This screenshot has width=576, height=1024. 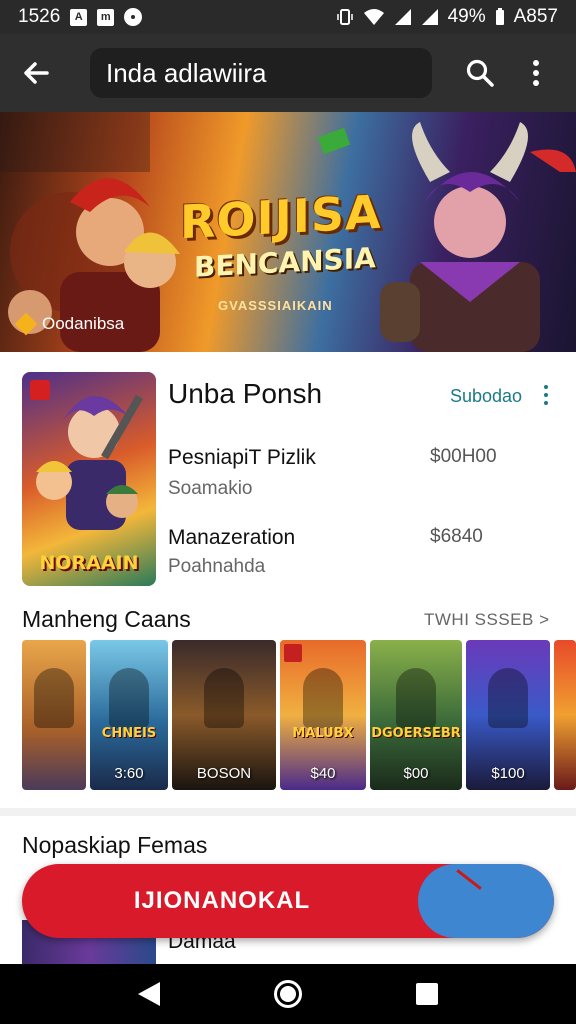 What do you see at coordinates (463, 457) in the screenshot?
I see `item-price: $00H00` at bounding box center [463, 457].